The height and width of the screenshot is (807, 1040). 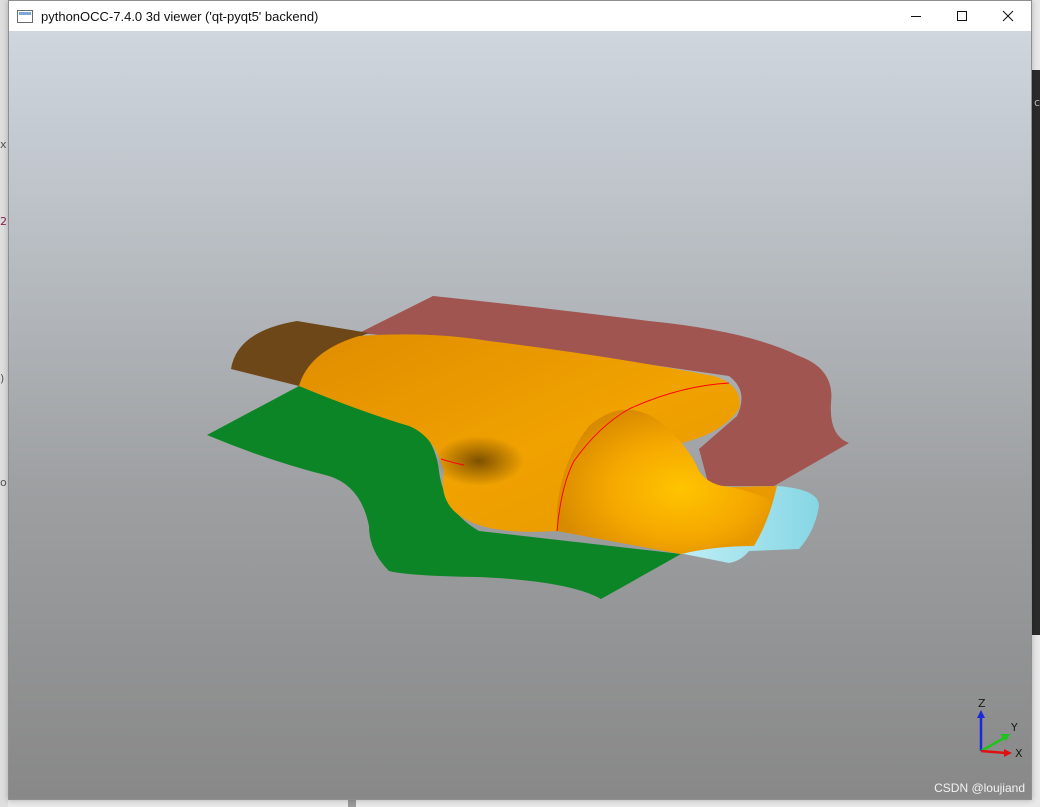 I want to click on close-icon, so click(x=1008, y=16).